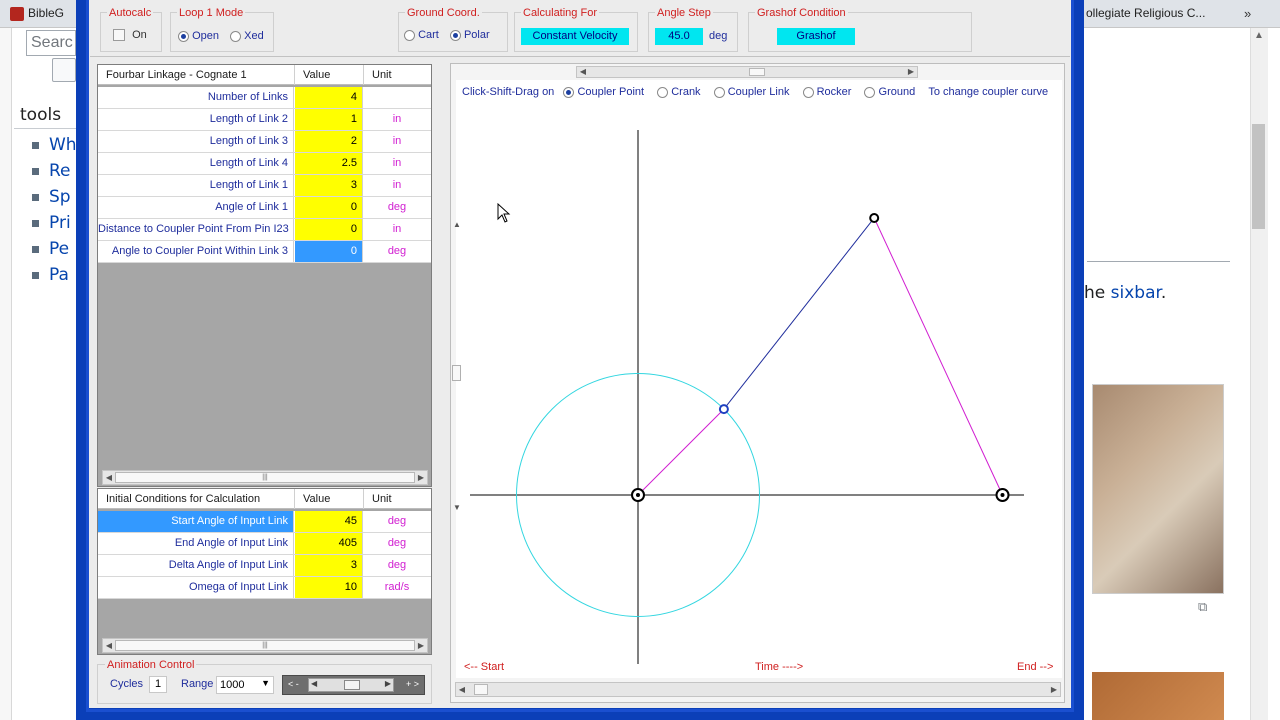 This screenshot has width=1280, height=720. I want to click on row-value: 2, so click(329, 141).